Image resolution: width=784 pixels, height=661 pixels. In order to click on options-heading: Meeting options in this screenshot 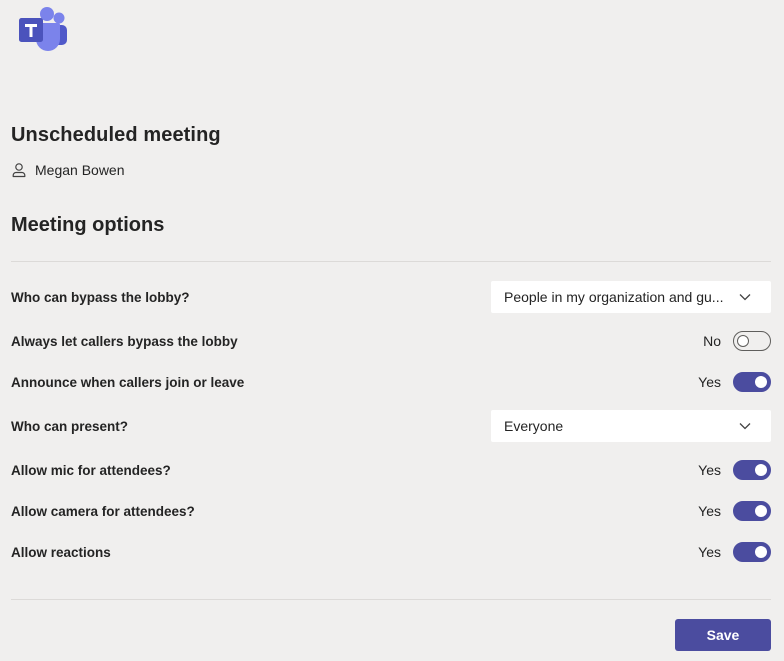, I will do `click(88, 225)`.